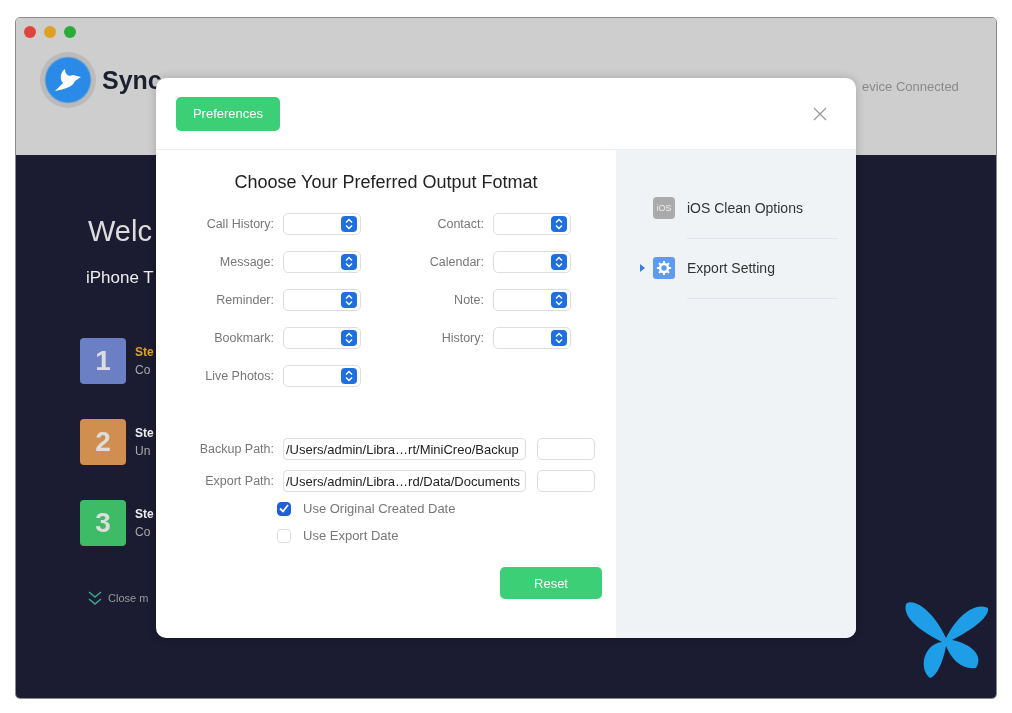 This screenshot has height=713, width=1012. I want to click on checkbox, so click(284, 508).